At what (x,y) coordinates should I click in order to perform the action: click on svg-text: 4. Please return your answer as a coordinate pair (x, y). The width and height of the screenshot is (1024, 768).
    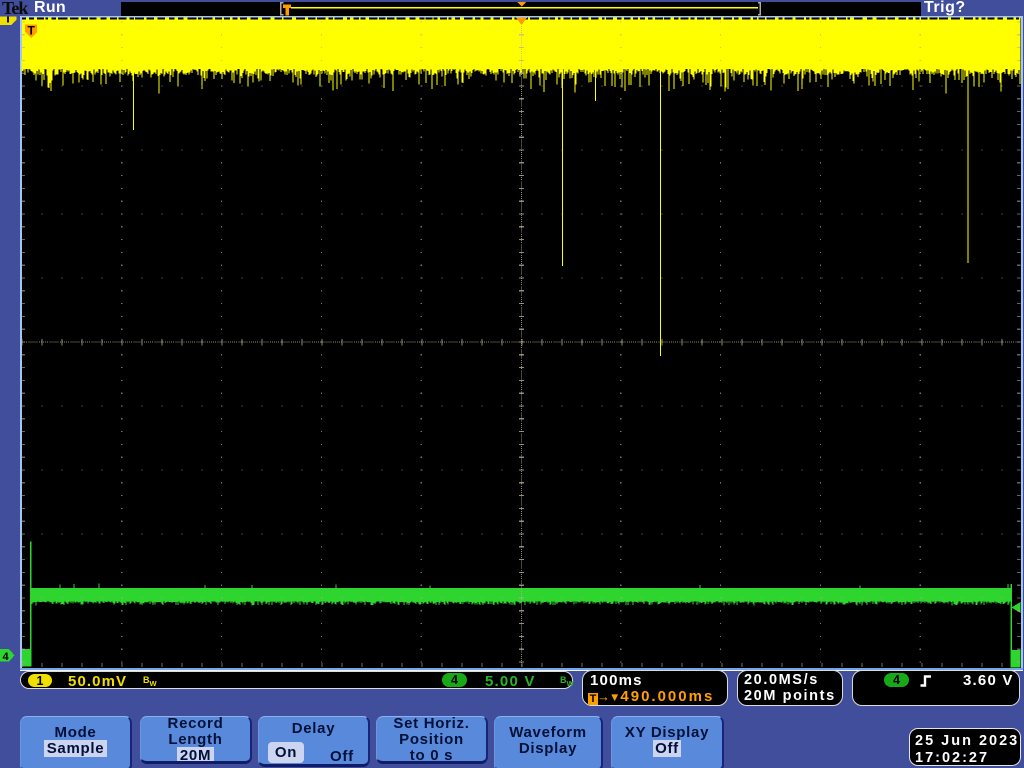
    Looking at the image, I should click on (5, 657).